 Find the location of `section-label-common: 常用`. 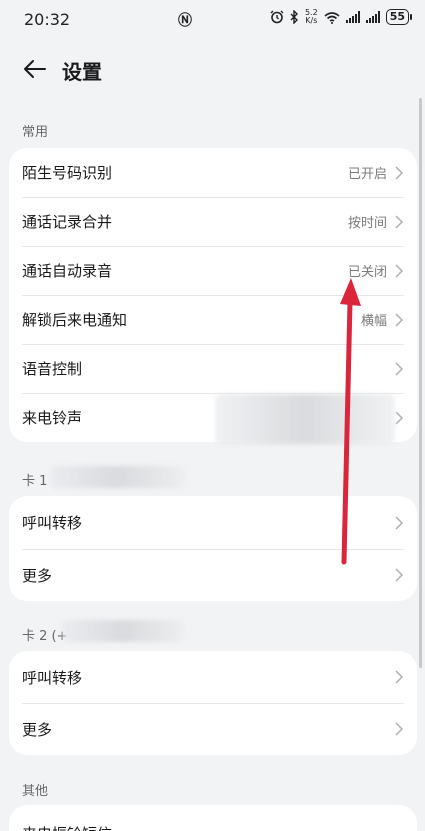

section-label-common: 常用 is located at coordinates (35, 132).